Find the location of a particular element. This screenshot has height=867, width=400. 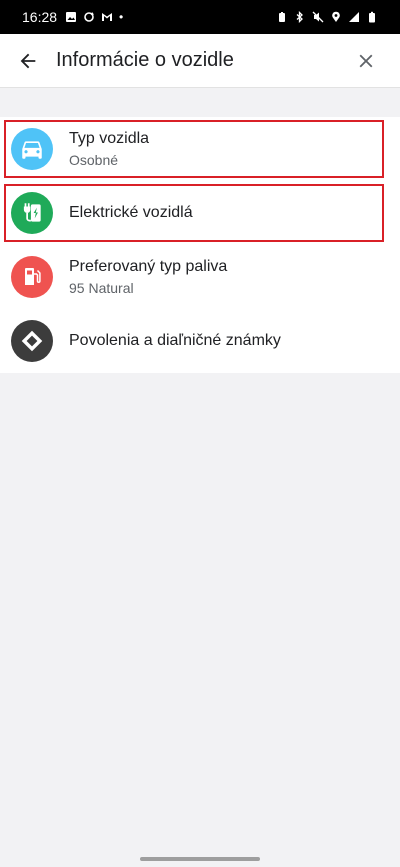

close-icon is located at coordinates (366, 61).